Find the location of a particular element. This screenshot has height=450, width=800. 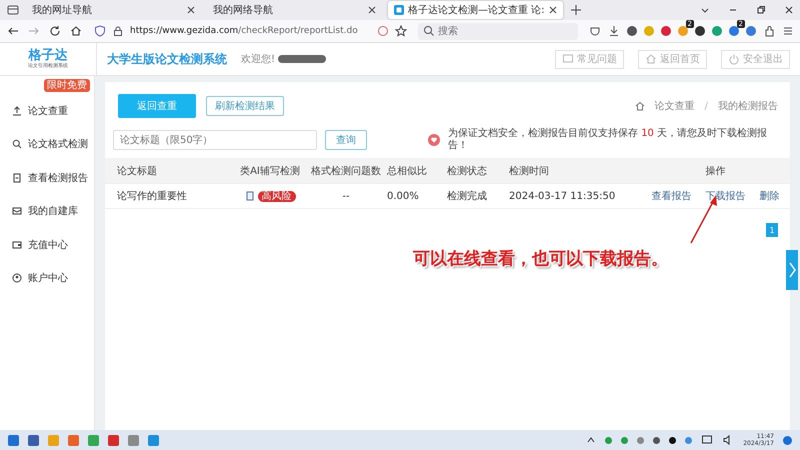

browser-tab: 格子达论文检测—论文查重 论: is located at coordinates (475, 10).